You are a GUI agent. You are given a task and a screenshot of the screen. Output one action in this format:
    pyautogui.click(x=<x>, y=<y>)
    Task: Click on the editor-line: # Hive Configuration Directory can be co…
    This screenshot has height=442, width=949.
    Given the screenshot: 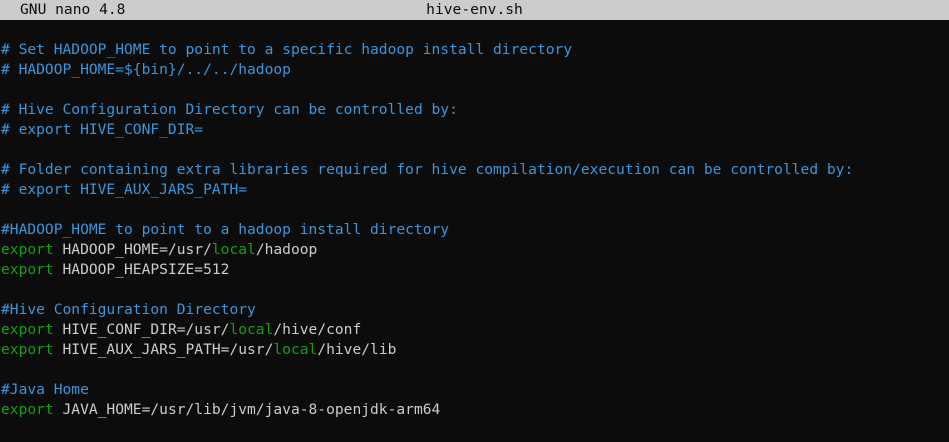 What is the action you would take?
    pyautogui.click(x=474, y=110)
    